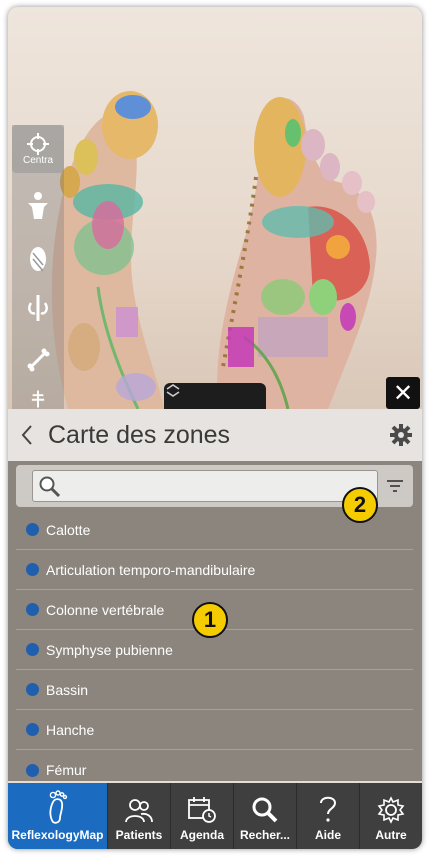  Describe the element at coordinates (297, 253) in the screenshot. I see `right-foot` at that location.